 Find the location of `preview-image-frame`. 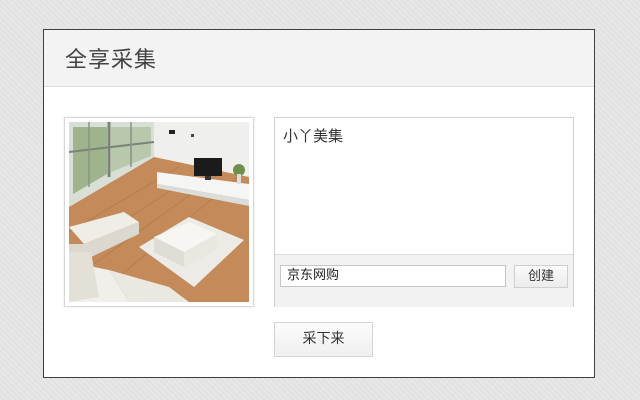

preview-image-frame is located at coordinates (159, 212).